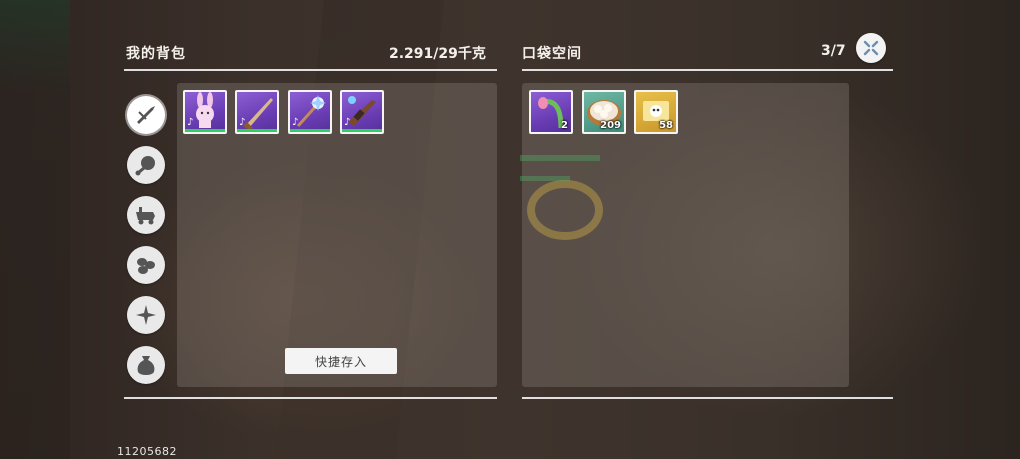 This screenshot has width=1020, height=459. Describe the element at coordinates (552, 54) in the screenshot. I see `pocket-title: 口袋空间` at that location.